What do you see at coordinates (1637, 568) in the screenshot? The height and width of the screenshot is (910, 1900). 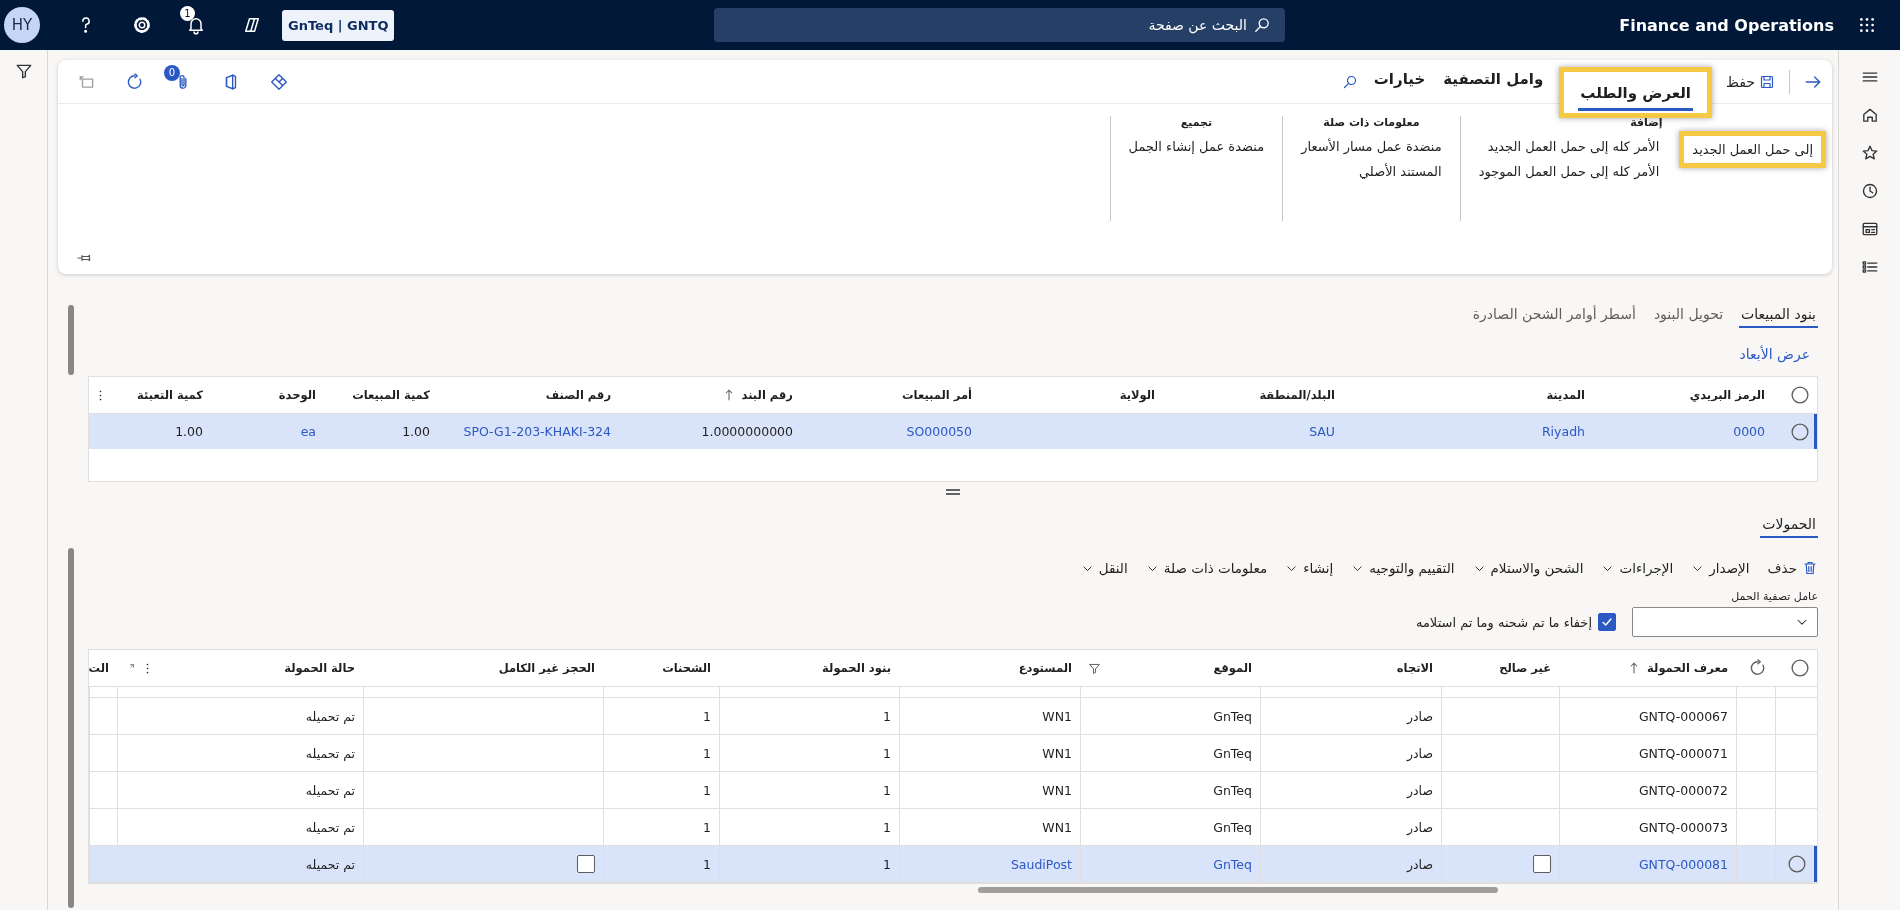 I see `menu-button: الإجراءات` at bounding box center [1637, 568].